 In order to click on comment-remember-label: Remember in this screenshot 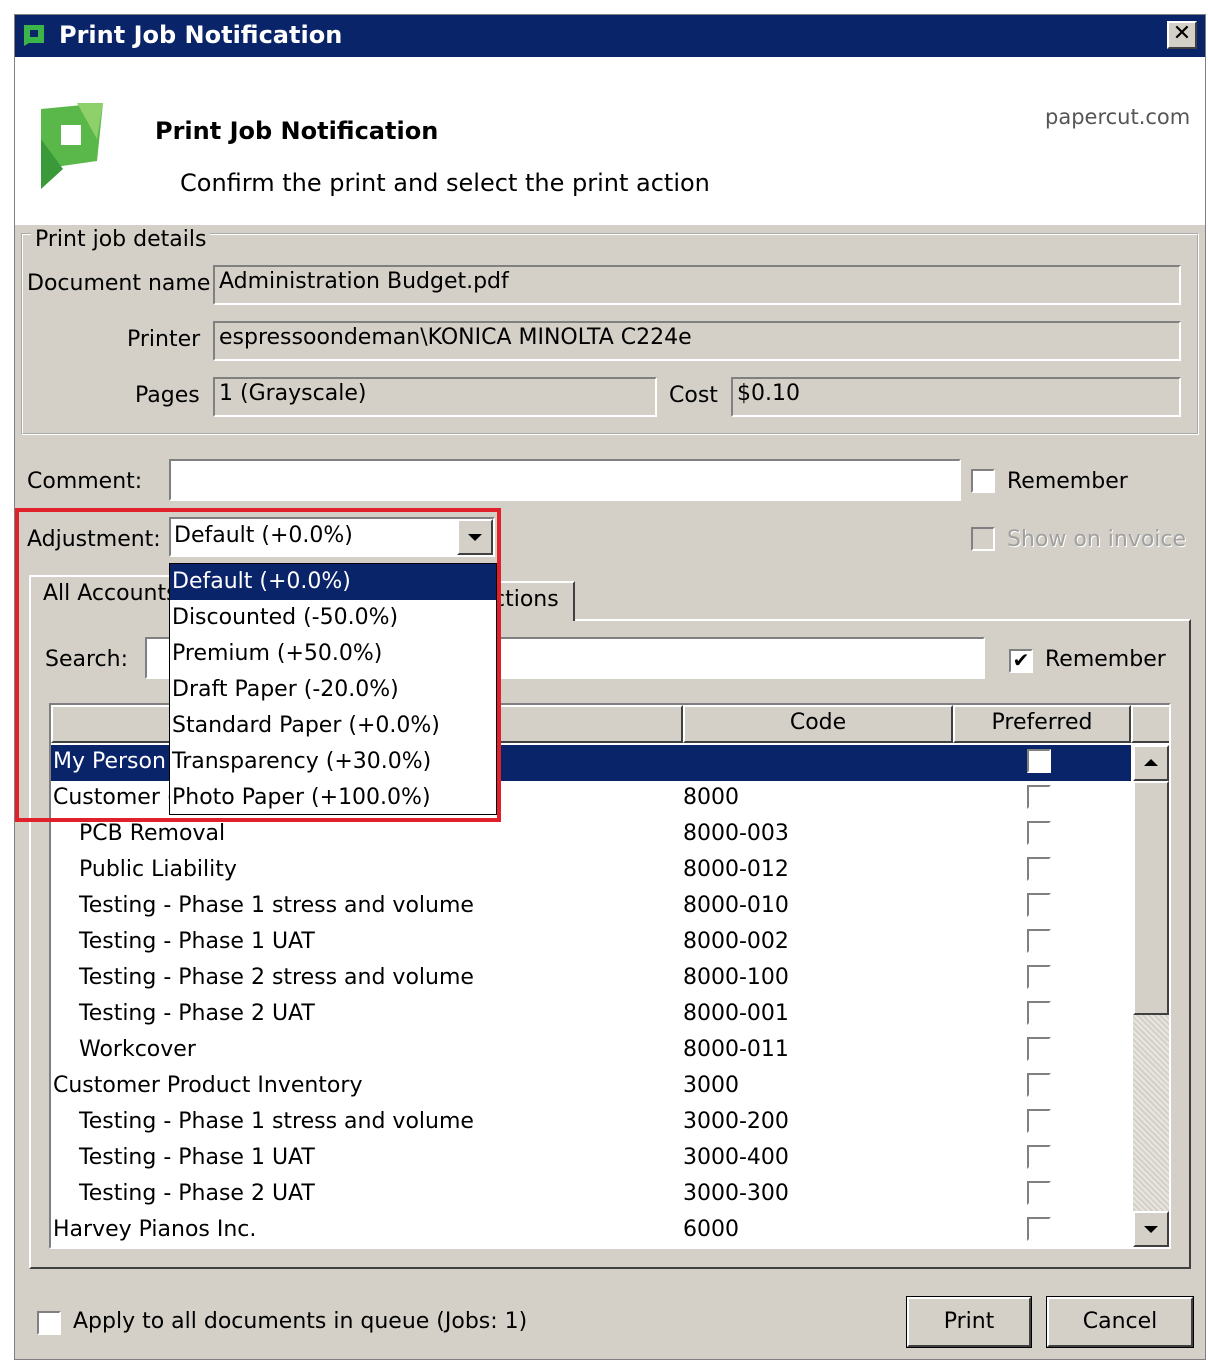, I will do `click(1067, 481)`.